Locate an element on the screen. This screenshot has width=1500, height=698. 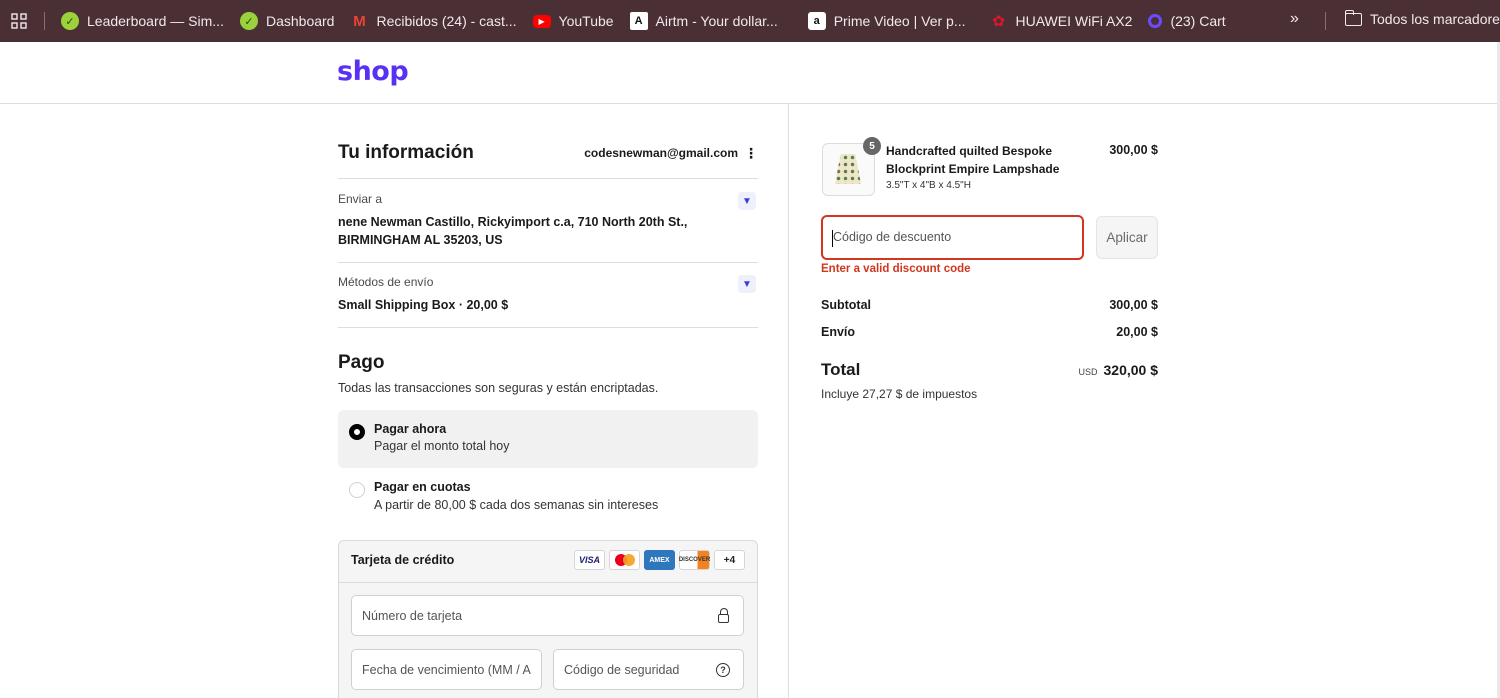
lock-icon is located at coordinates (723, 616).